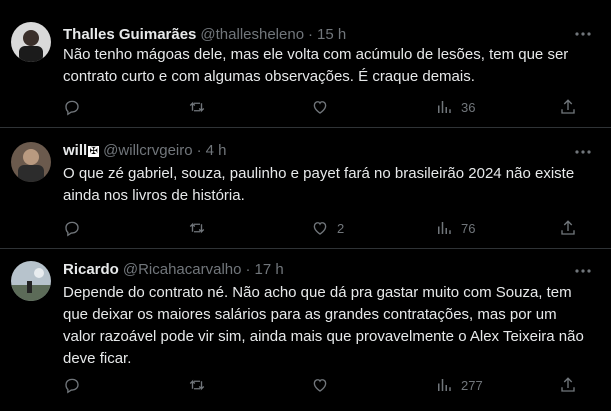 The width and height of the screenshot is (611, 411). Describe the element at coordinates (455, 228) in the screenshot. I see `views-button: 76` at that location.